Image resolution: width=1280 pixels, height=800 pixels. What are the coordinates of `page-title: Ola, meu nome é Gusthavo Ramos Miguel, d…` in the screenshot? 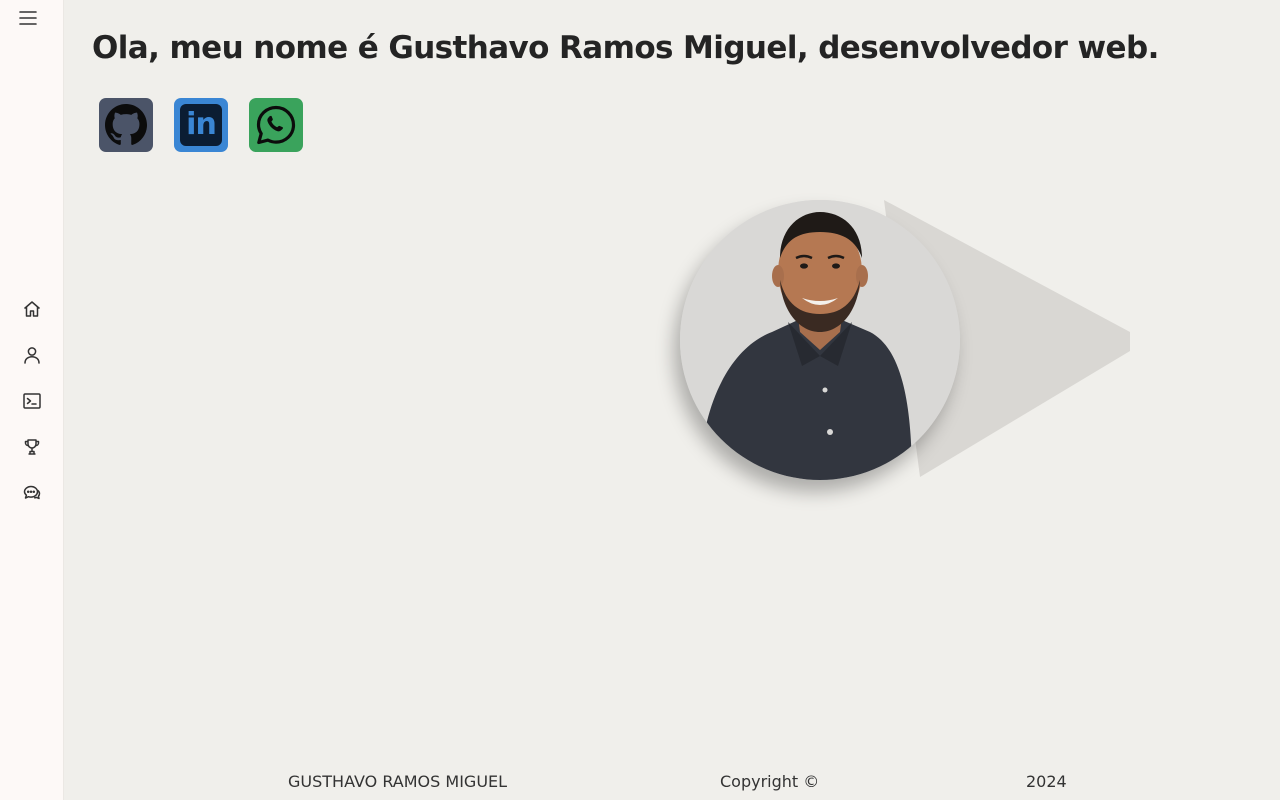 It's located at (625, 48).